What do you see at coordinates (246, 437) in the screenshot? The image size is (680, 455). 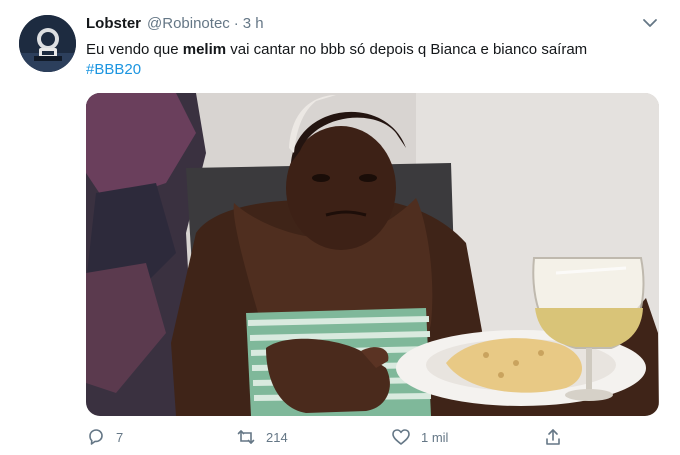 I see `retweet-icon` at bounding box center [246, 437].